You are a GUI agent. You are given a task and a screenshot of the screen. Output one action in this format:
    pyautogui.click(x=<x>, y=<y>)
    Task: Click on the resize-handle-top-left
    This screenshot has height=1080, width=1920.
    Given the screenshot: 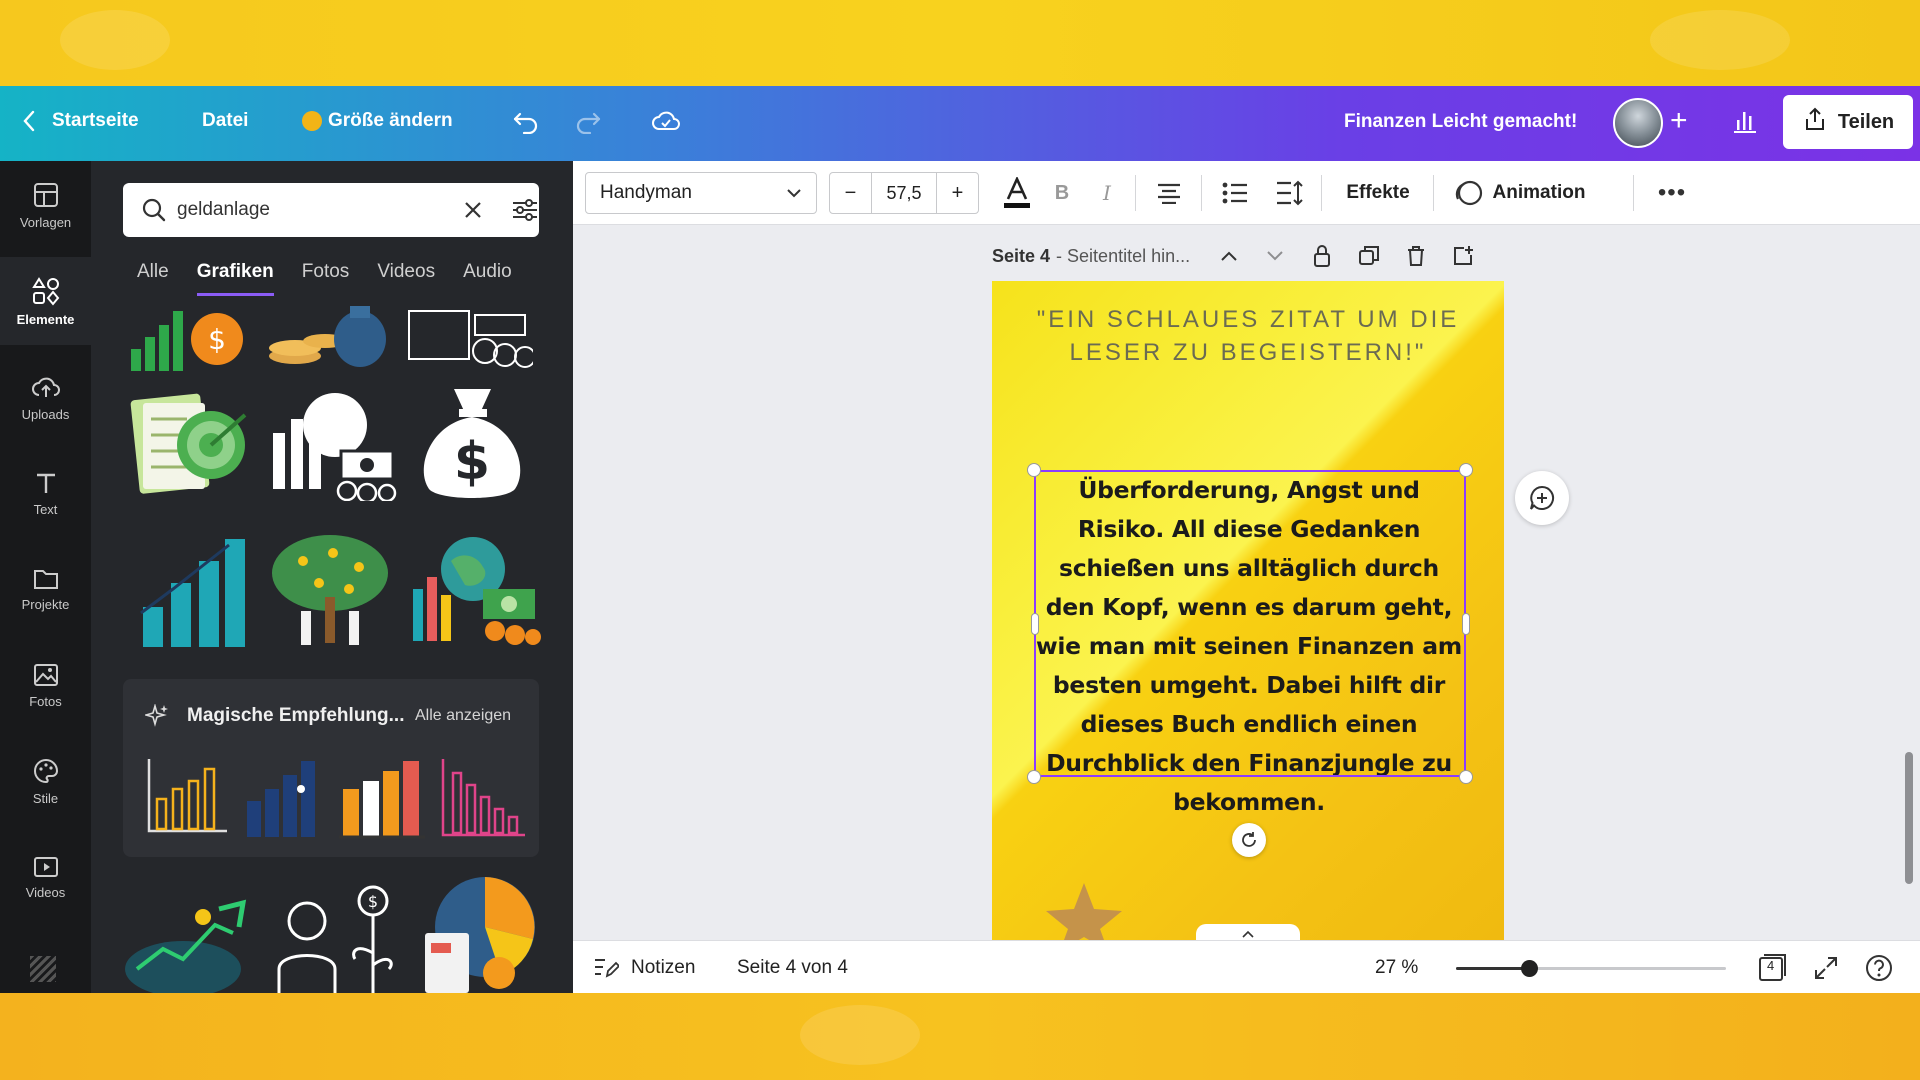 What is the action you would take?
    pyautogui.click(x=1034, y=470)
    